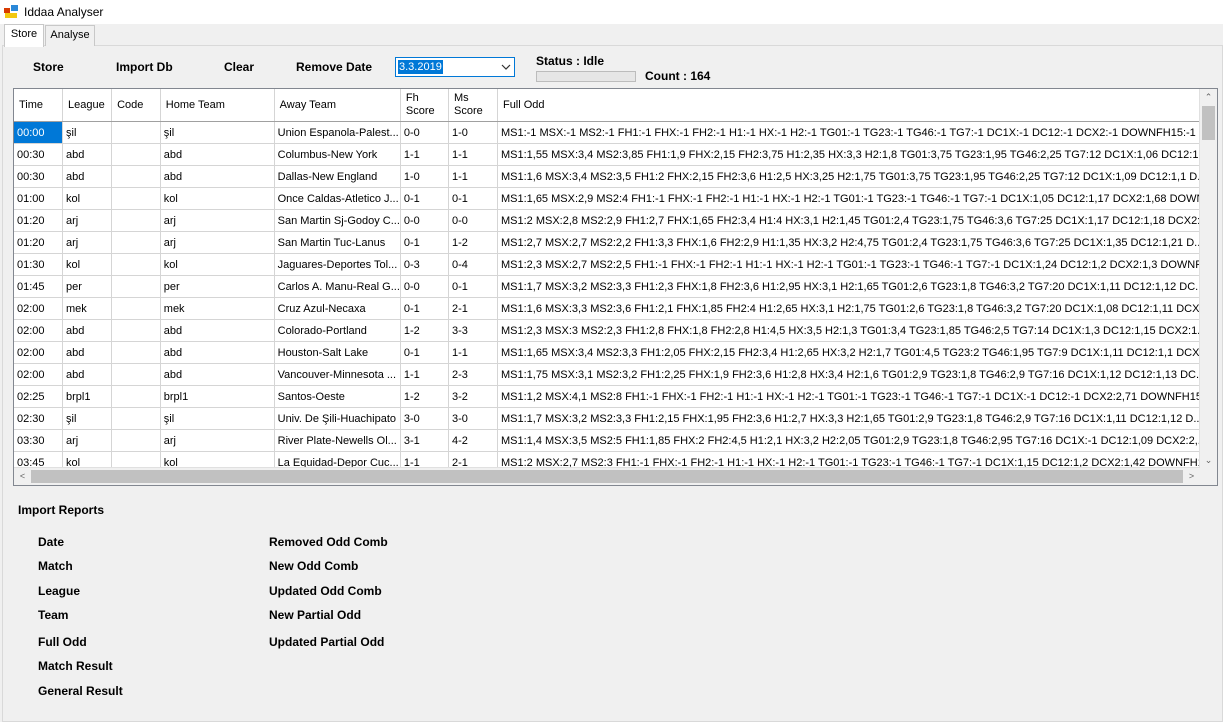 Image resolution: width=1223 pixels, height=722 pixels. I want to click on table-cell: Dallas-New England, so click(337, 176).